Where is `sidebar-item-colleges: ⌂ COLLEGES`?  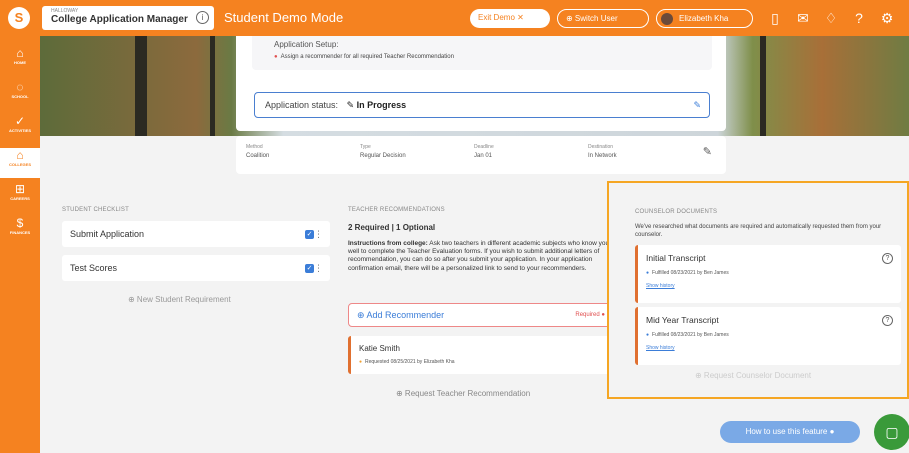 sidebar-item-colleges: ⌂ COLLEGES is located at coordinates (20, 163).